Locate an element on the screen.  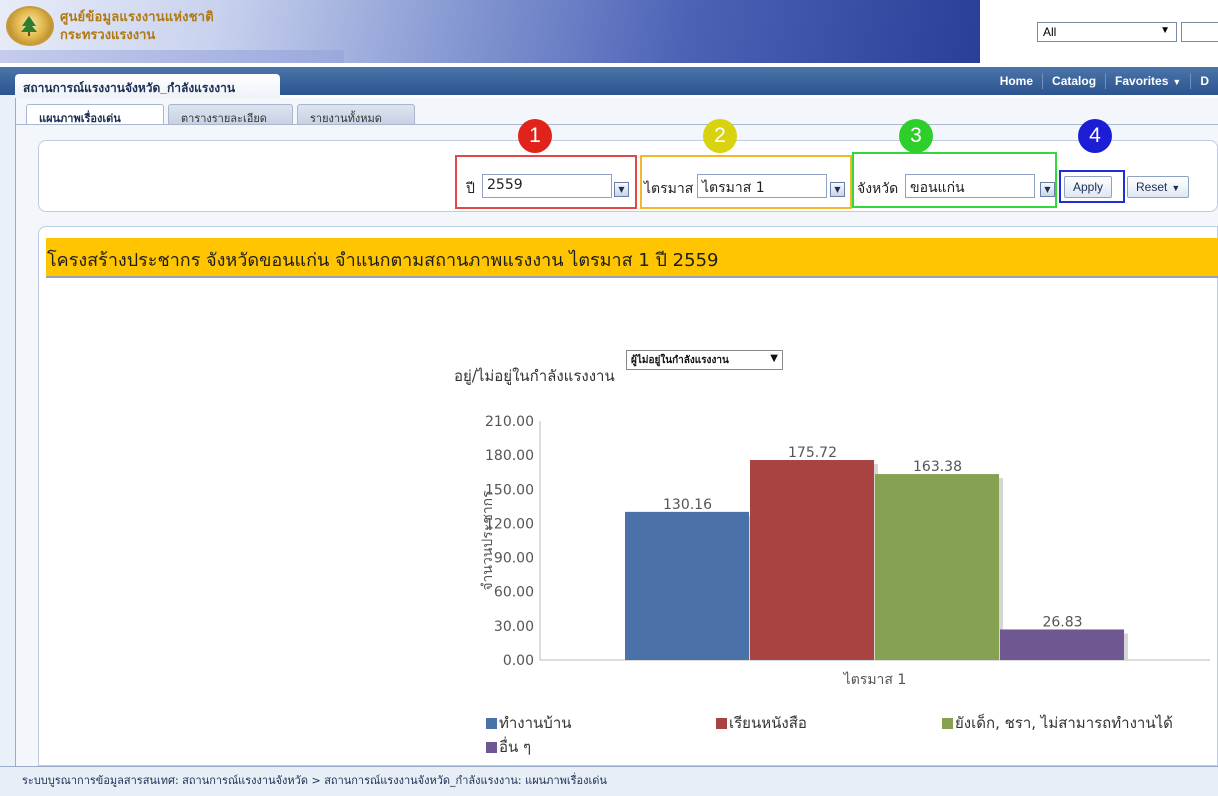
reset-button: Reset ▼ is located at coordinates (1158, 187).